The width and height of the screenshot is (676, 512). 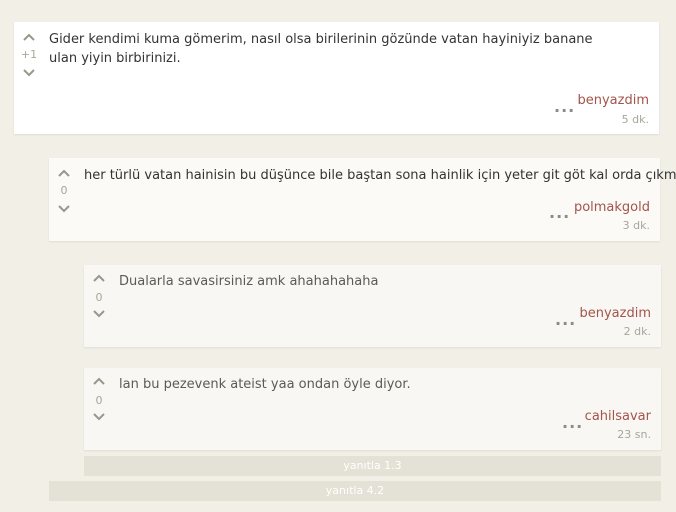 I want to click on vote-count: +1, so click(x=29, y=54).